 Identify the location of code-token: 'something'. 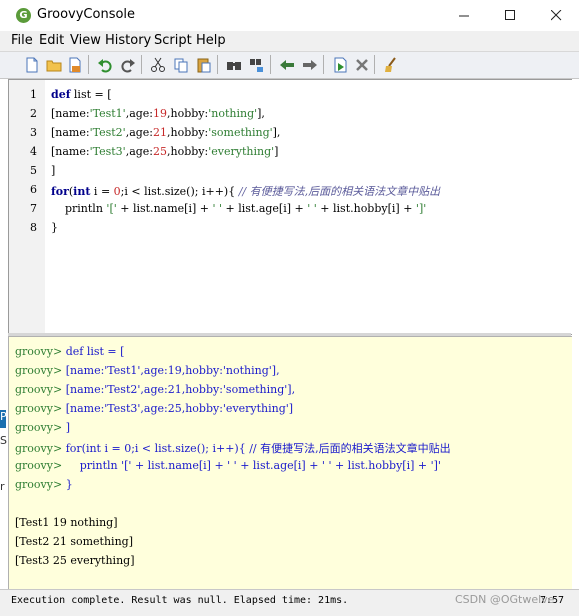
(240, 132).